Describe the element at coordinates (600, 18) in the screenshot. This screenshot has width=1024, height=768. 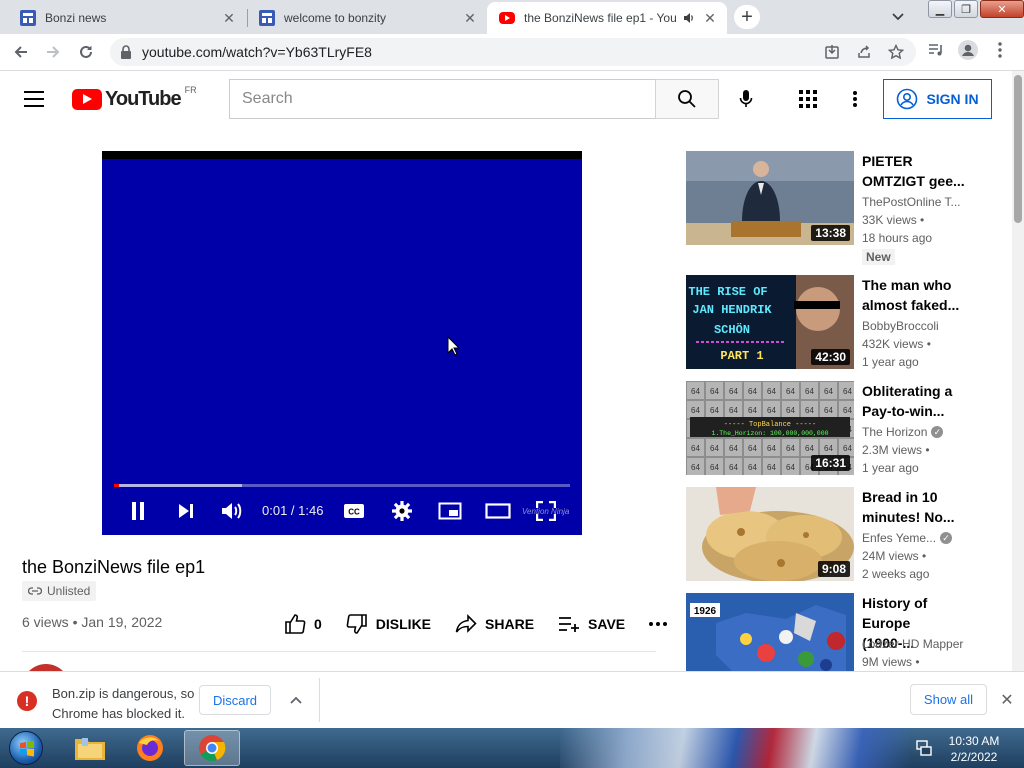
I see `tab-label: the BonziNews file ep1 - You` at that location.